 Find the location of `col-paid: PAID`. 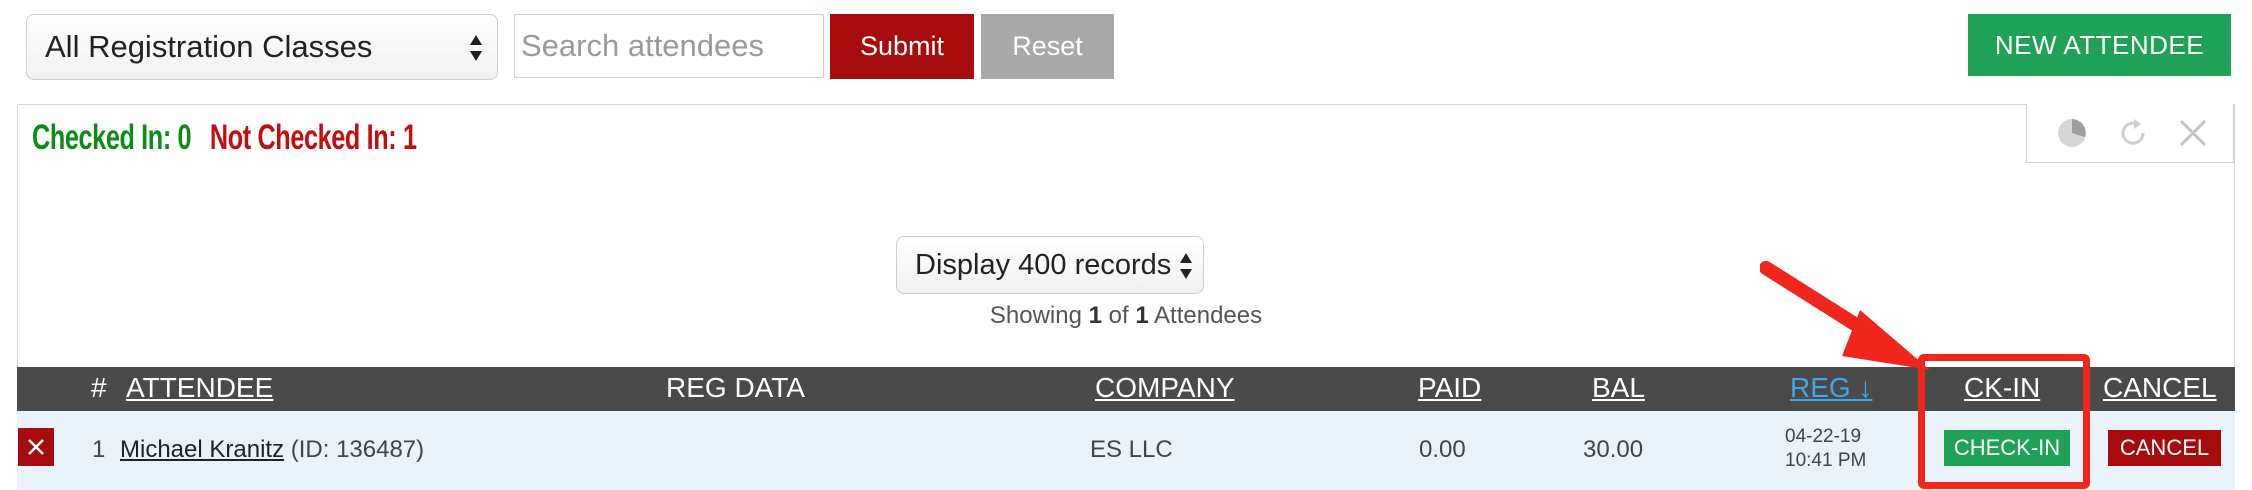

col-paid: PAID is located at coordinates (1449, 388).